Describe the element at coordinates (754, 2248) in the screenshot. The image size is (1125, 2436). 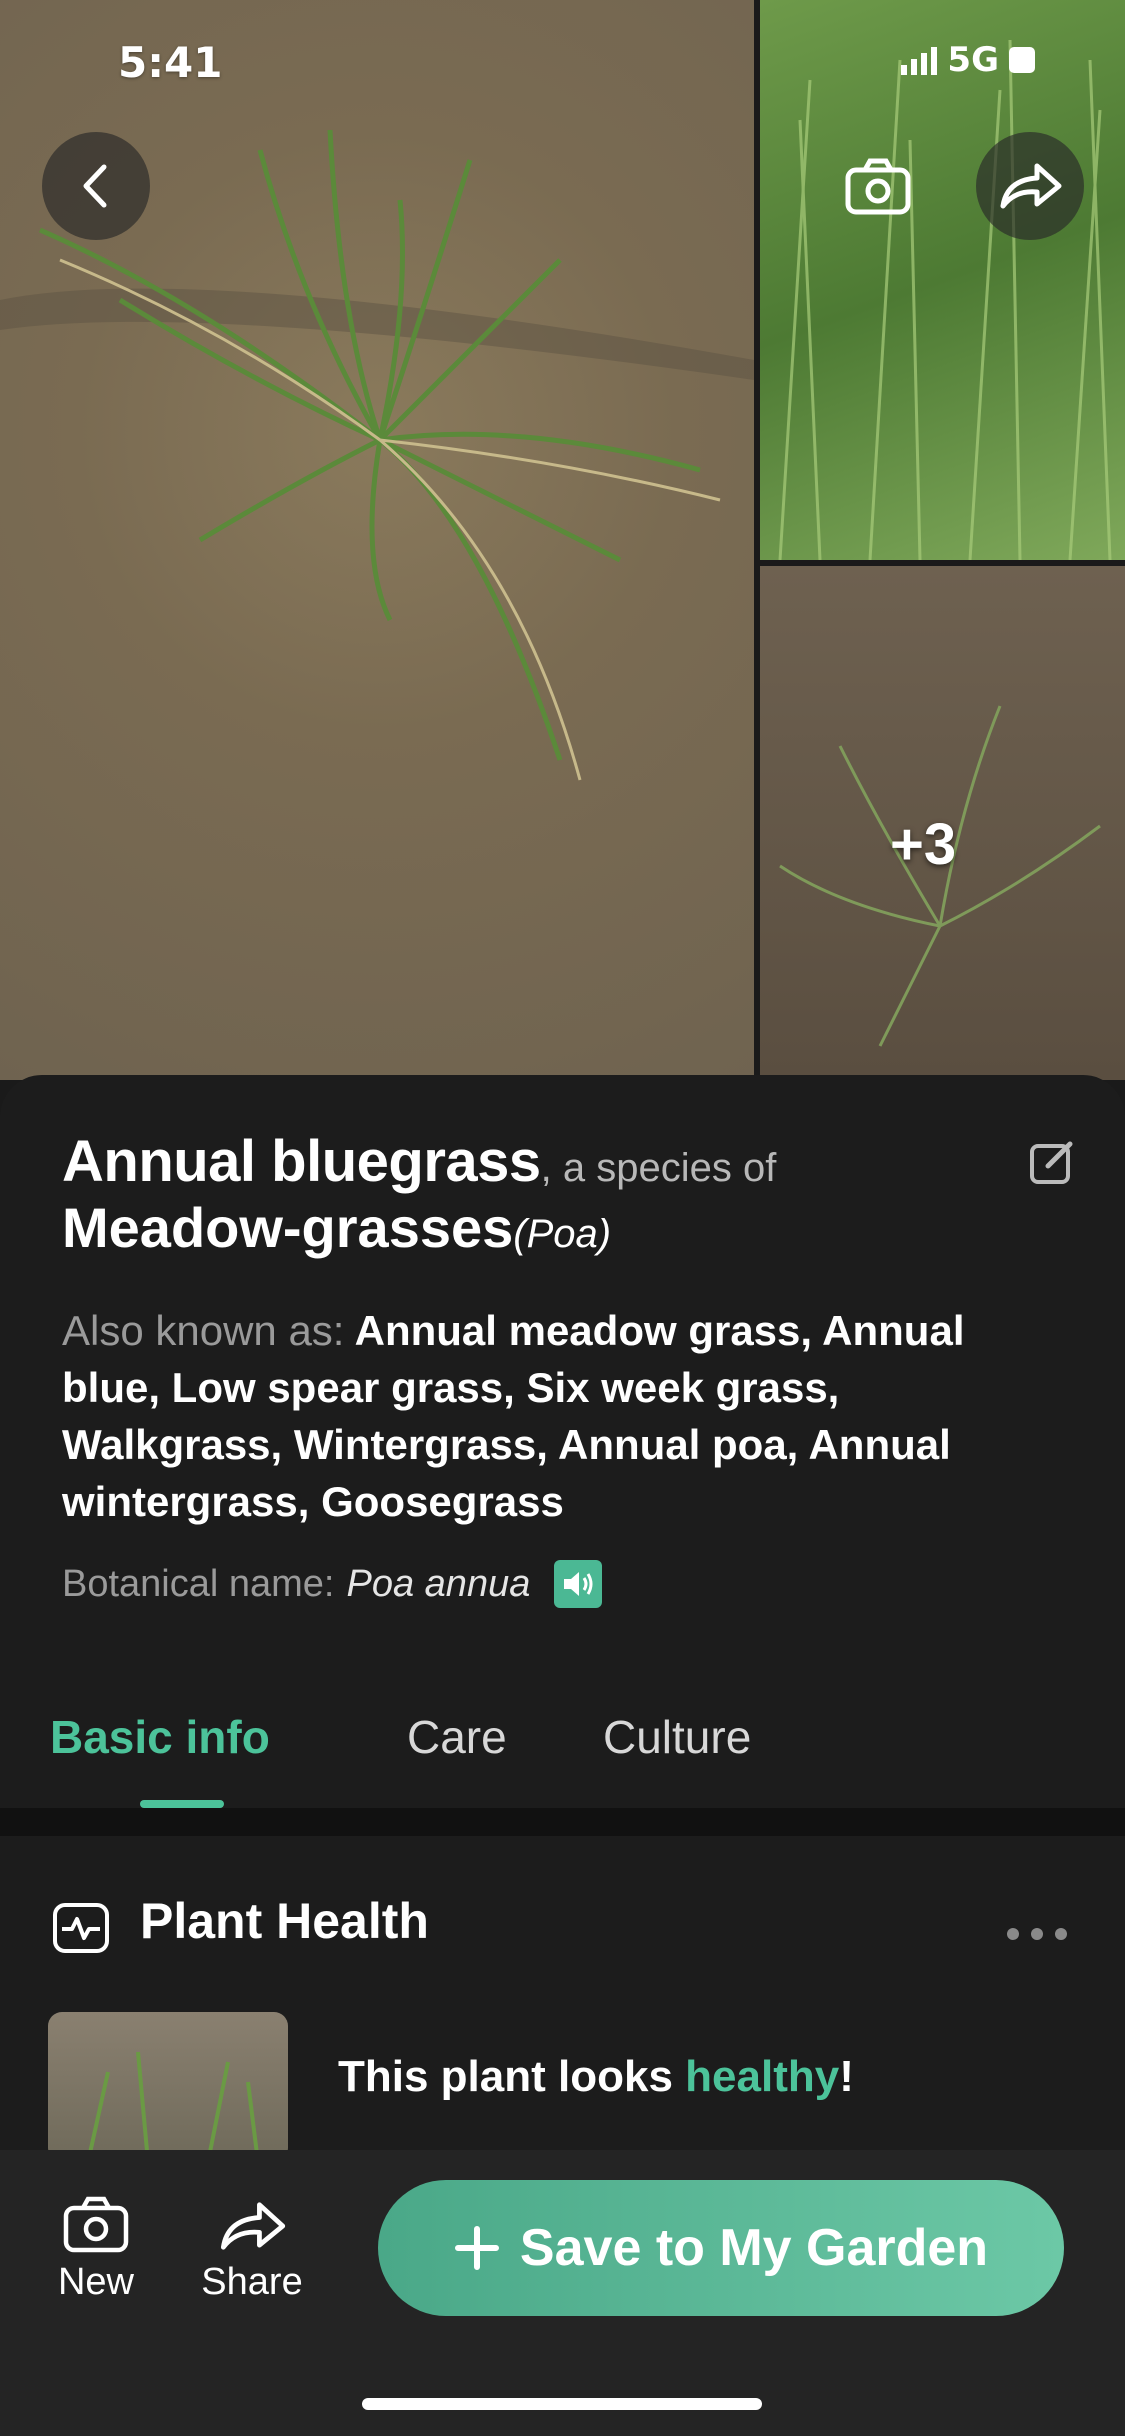
I see `save-label: Save to My Garden` at that location.